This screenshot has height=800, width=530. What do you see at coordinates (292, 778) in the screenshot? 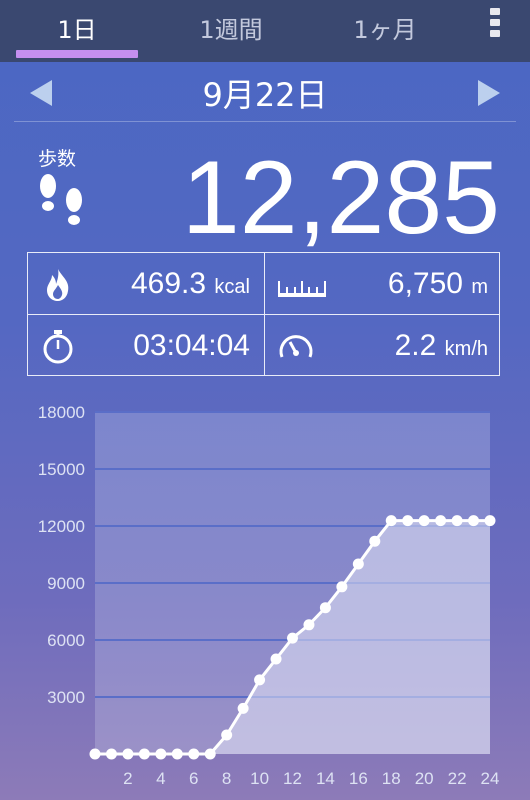
I see `x-tick-label: 12` at bounding box center [292, 778].